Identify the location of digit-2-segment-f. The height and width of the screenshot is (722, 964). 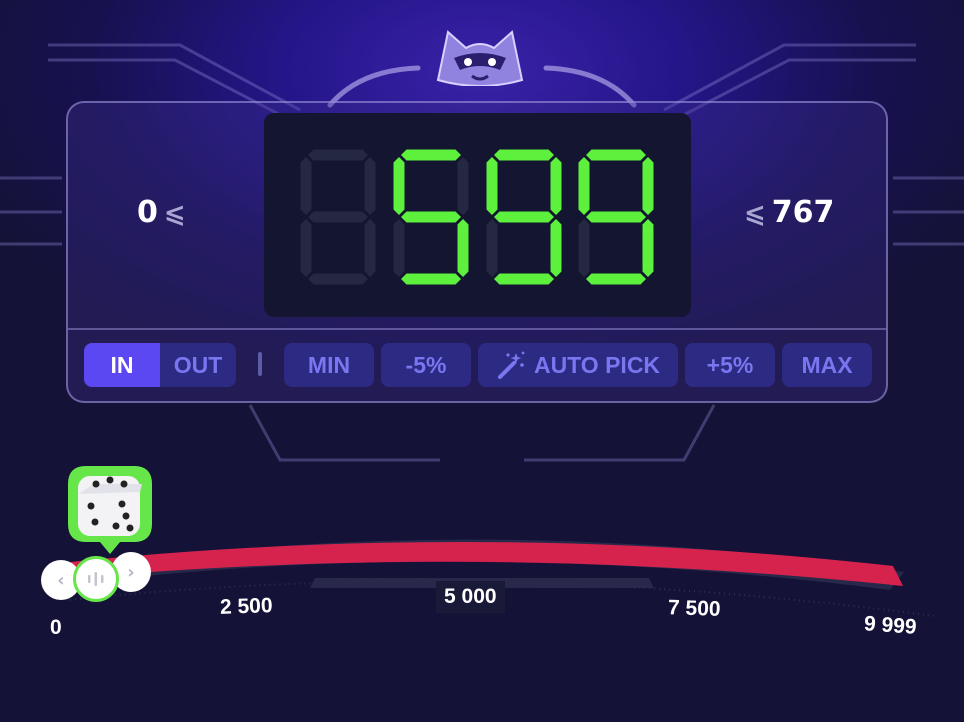
(492, 186).